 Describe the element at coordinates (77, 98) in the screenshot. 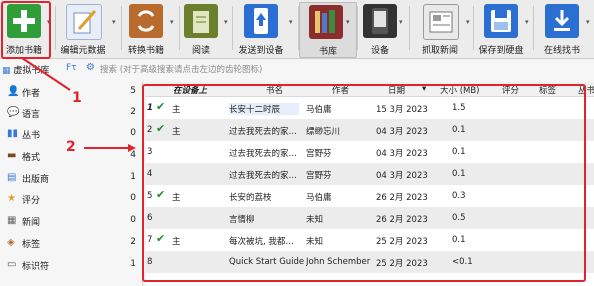

I see `annotation-label-1: 1` at that location.